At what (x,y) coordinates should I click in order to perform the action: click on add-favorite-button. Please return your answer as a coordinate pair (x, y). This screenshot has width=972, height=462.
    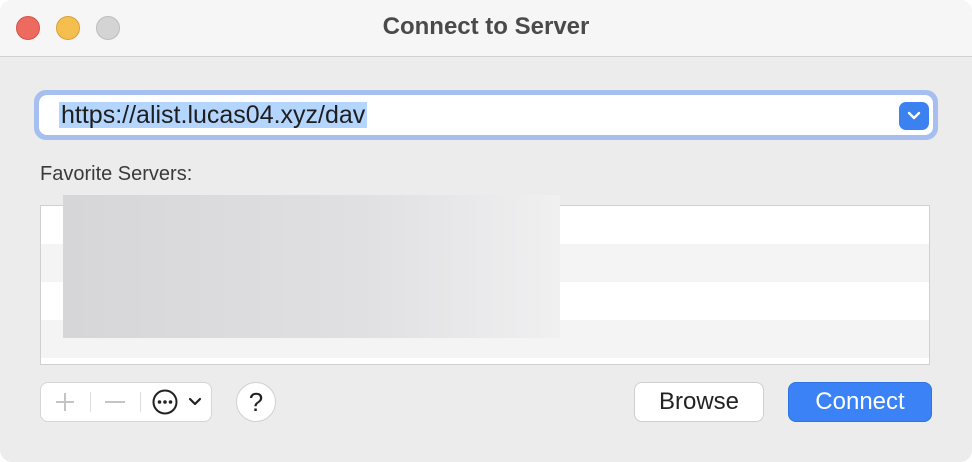
    Looking at the image, I should click on (65, 402).